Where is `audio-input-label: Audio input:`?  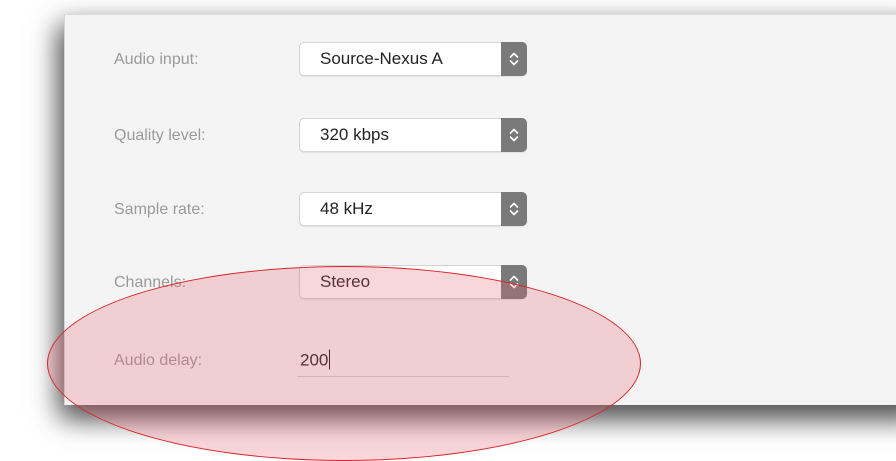 audio-input-label: Audio input: is located at coordinates (156, 59).